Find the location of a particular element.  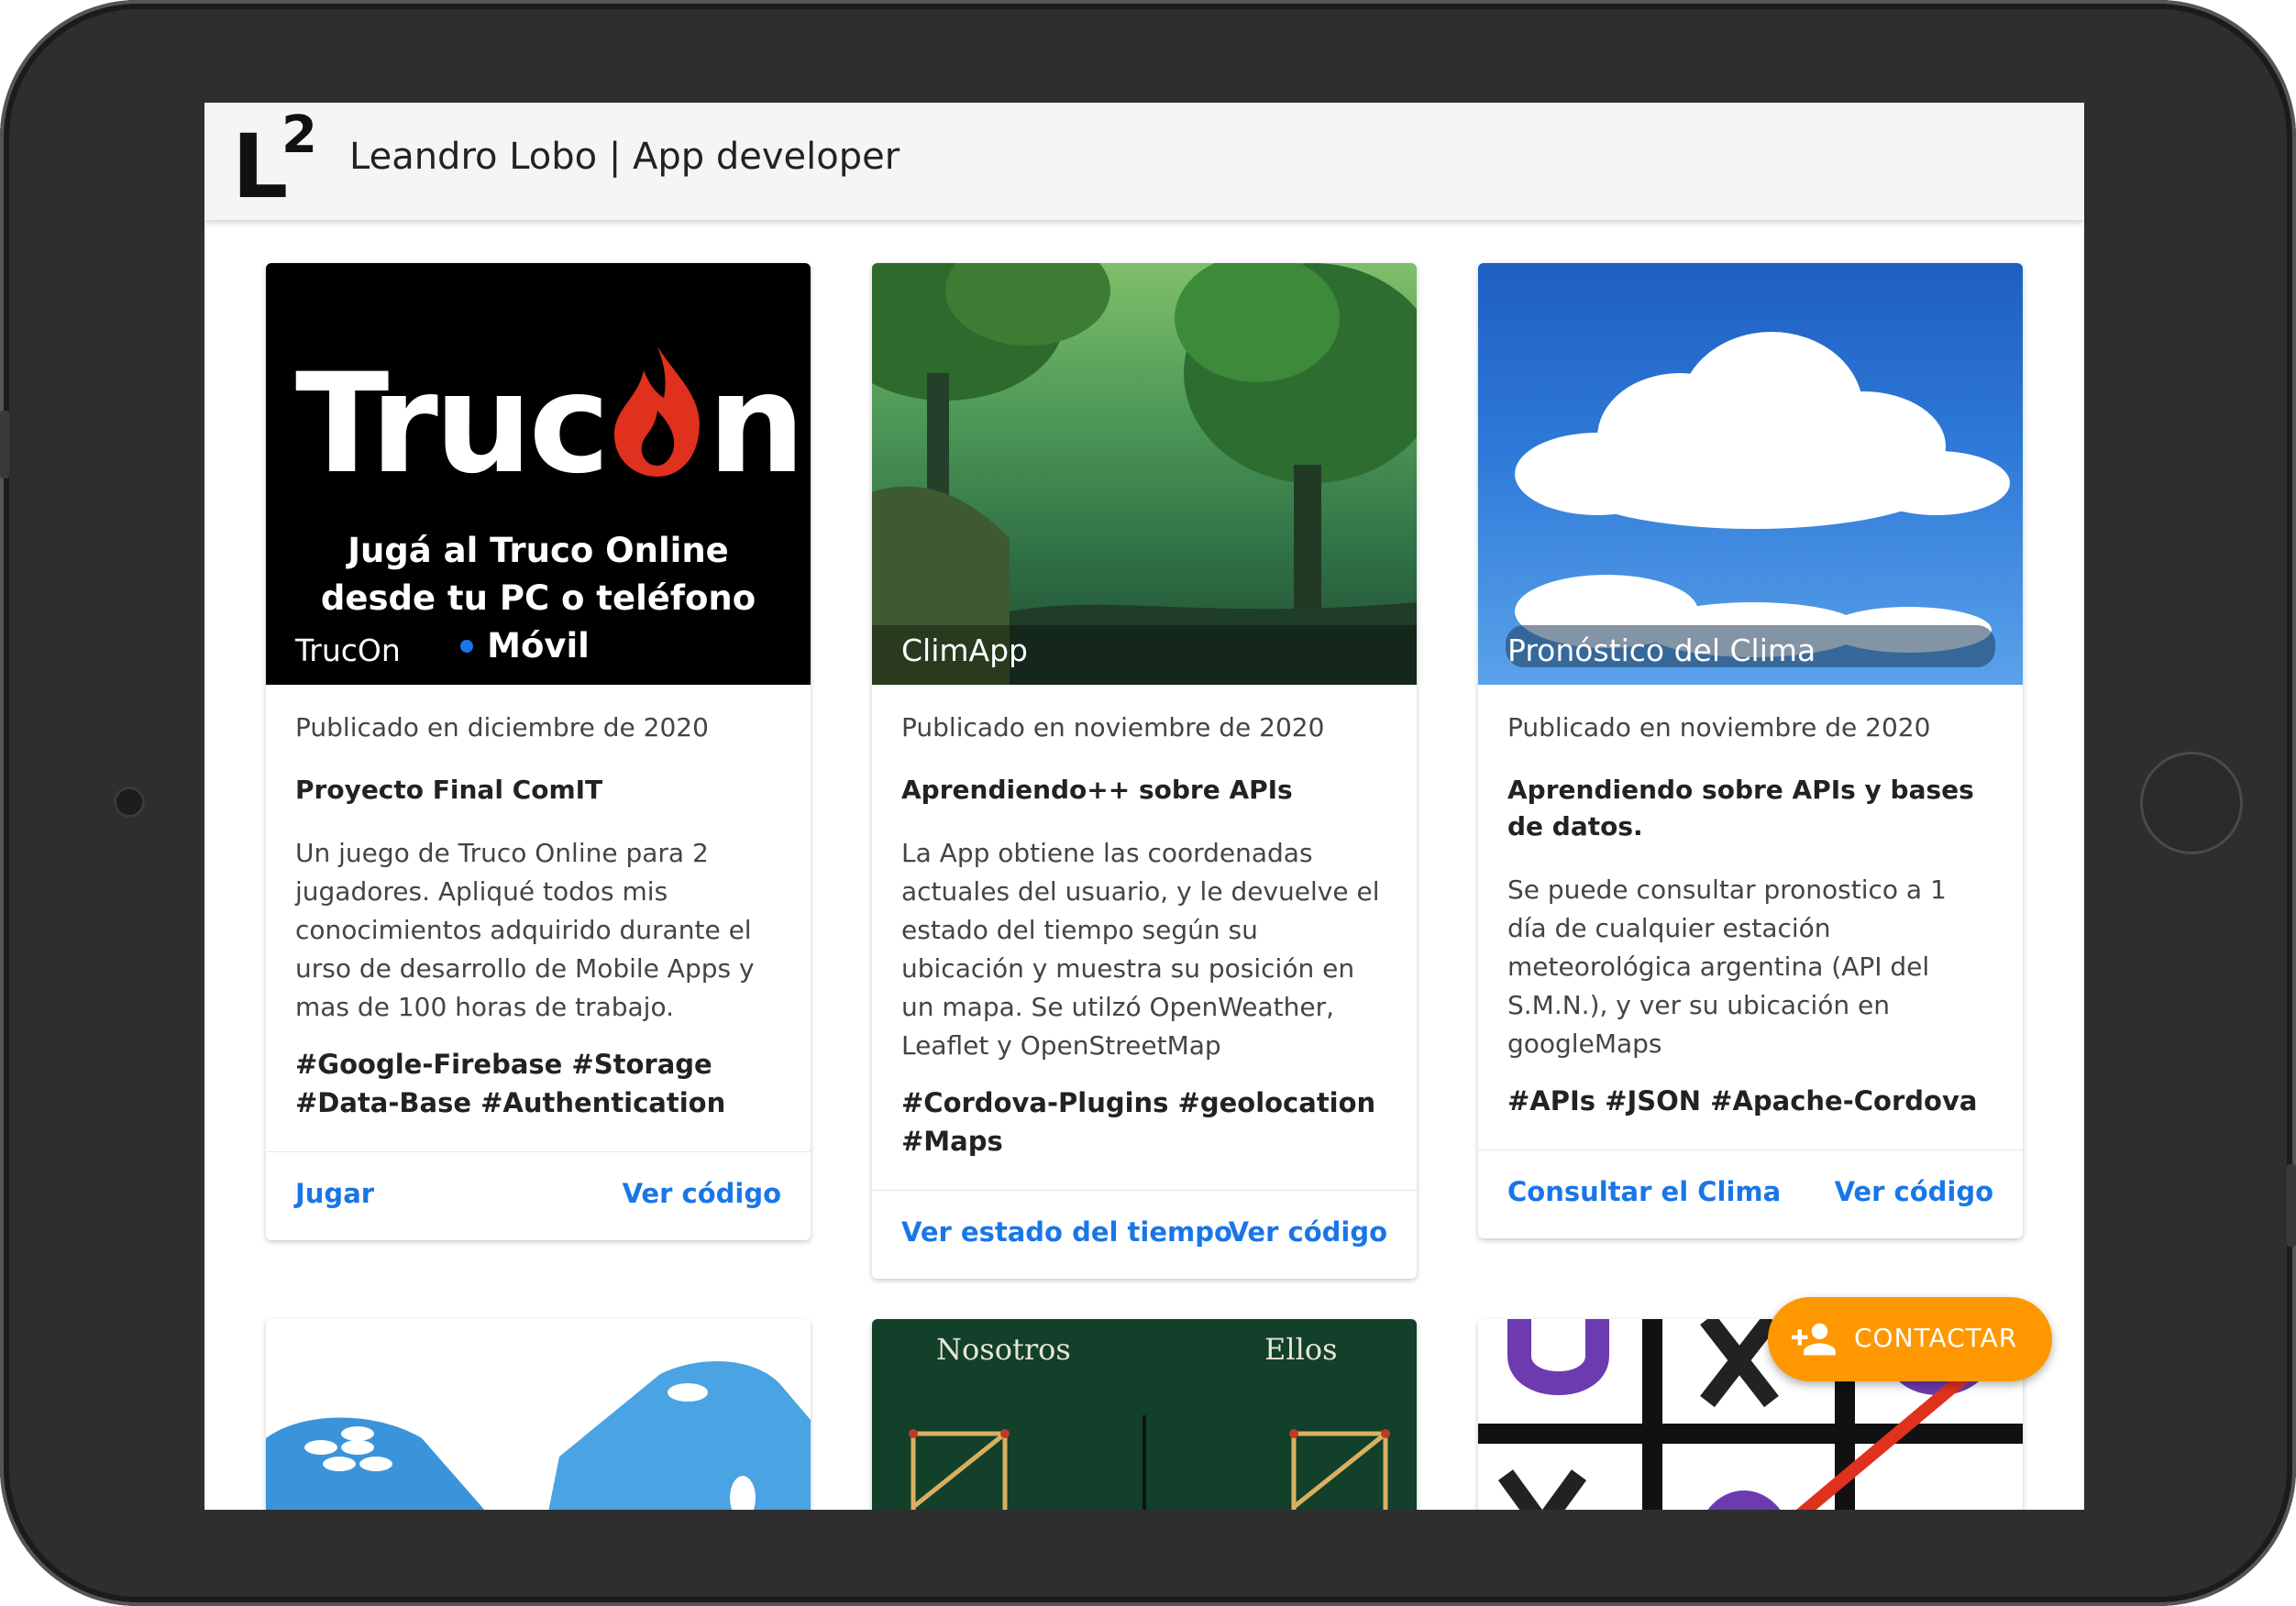

home-button is located at coordinates (2191, 803).